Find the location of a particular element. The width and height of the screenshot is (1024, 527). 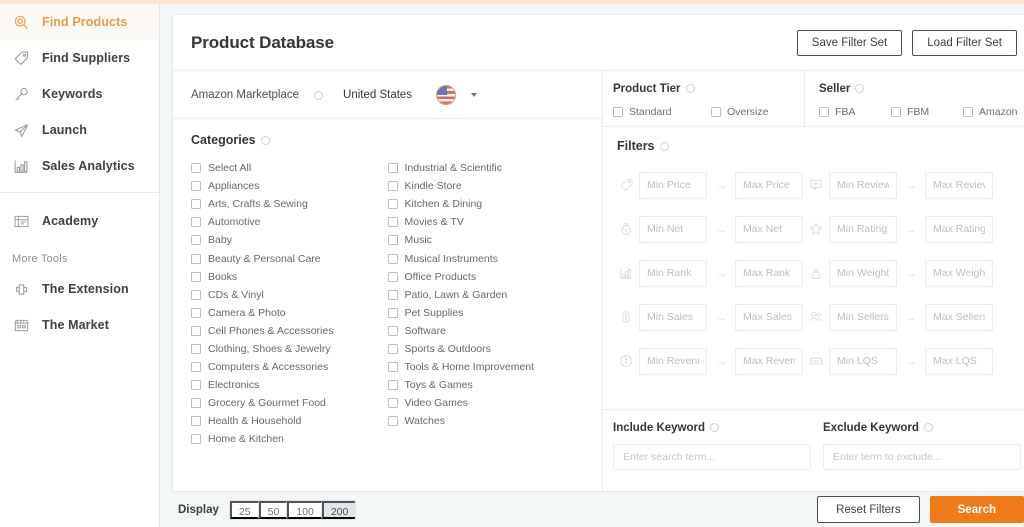

category-row: Appliances is located at coordinates (289, 186).